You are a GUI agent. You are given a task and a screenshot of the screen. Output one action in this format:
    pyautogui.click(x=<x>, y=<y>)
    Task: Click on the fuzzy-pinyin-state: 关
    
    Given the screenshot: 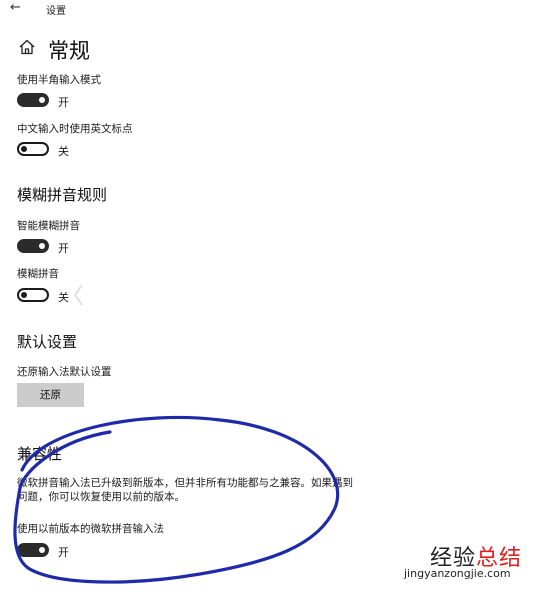 What is the action you would take?
    pyautogui.click(x=63, y=297)
    